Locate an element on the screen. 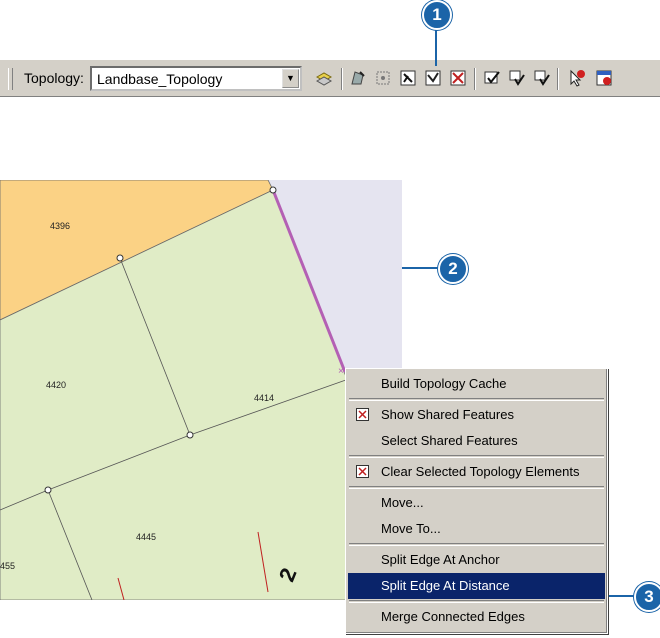  menu-item-label: Select Shared Features is located at coordinates (449, 440).